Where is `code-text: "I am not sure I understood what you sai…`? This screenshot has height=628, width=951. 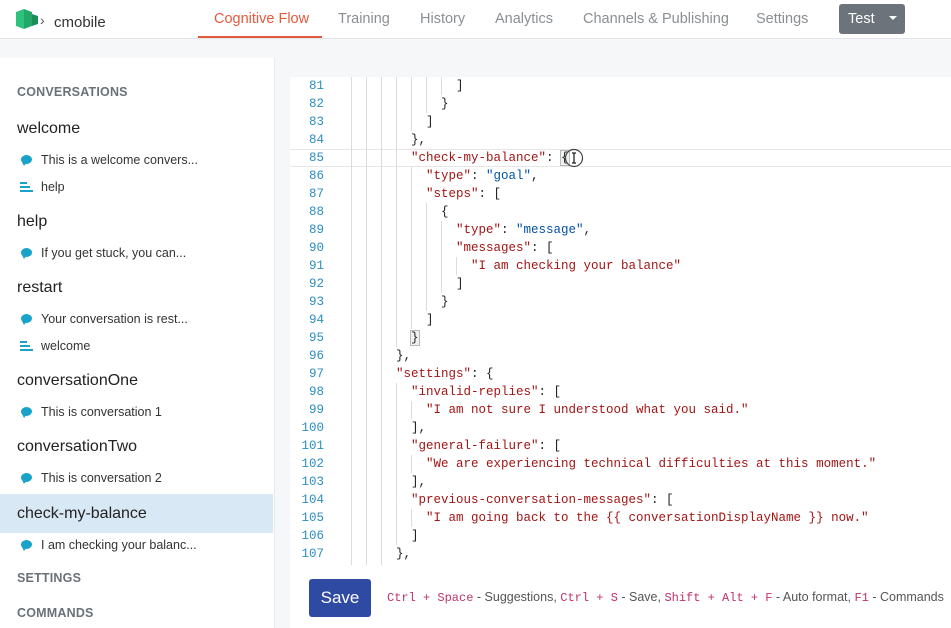 code-text: "I am not sure I understood what you sai… is located at coordinates (587, 410).